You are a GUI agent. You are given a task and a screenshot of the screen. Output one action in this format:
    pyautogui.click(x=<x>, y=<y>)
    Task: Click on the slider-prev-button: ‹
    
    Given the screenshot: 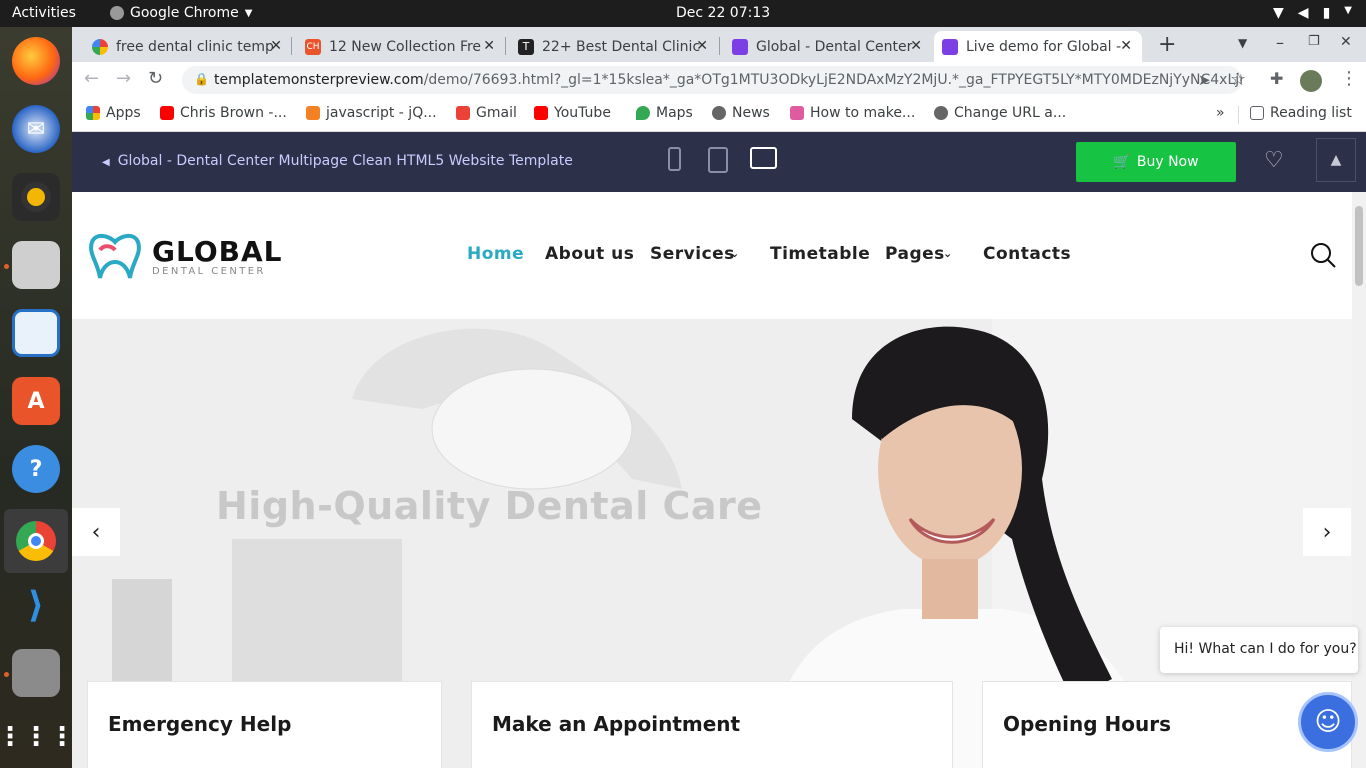 What is the action you would take?
    pyautogui.click(x=96, y=532)
    